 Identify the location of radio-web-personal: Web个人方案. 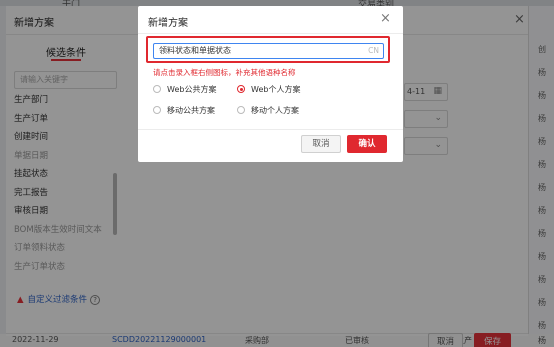
(268, 89).